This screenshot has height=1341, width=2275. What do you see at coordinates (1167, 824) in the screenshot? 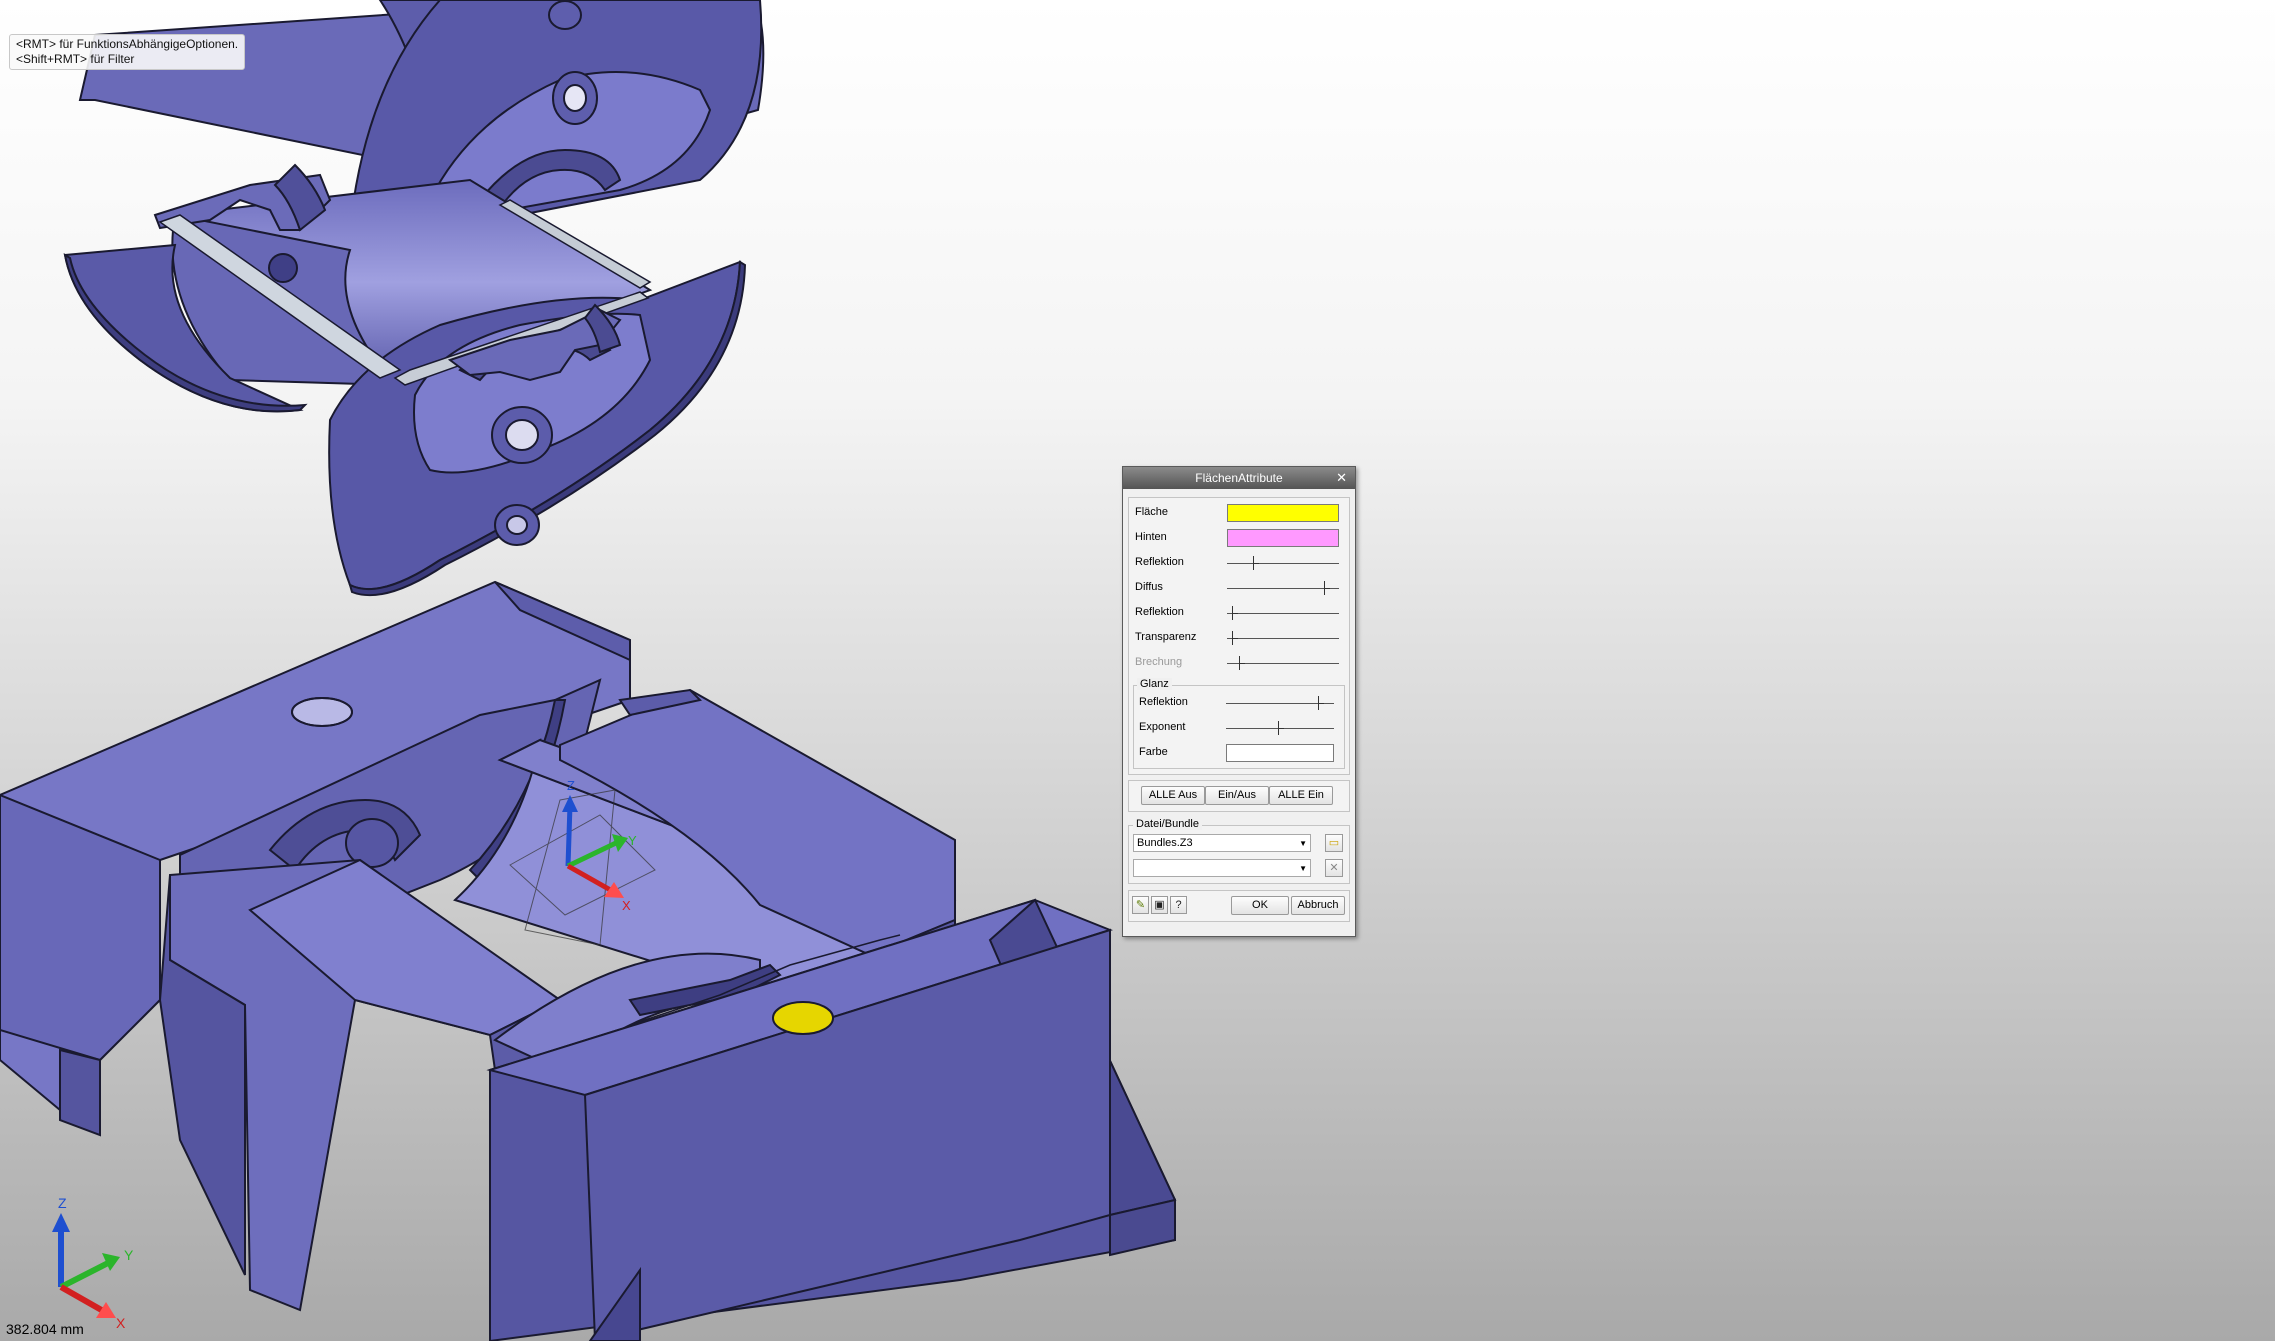
I see `datei-bundle-legend: Datei/Bundle` at bounding box center [1167, 824].